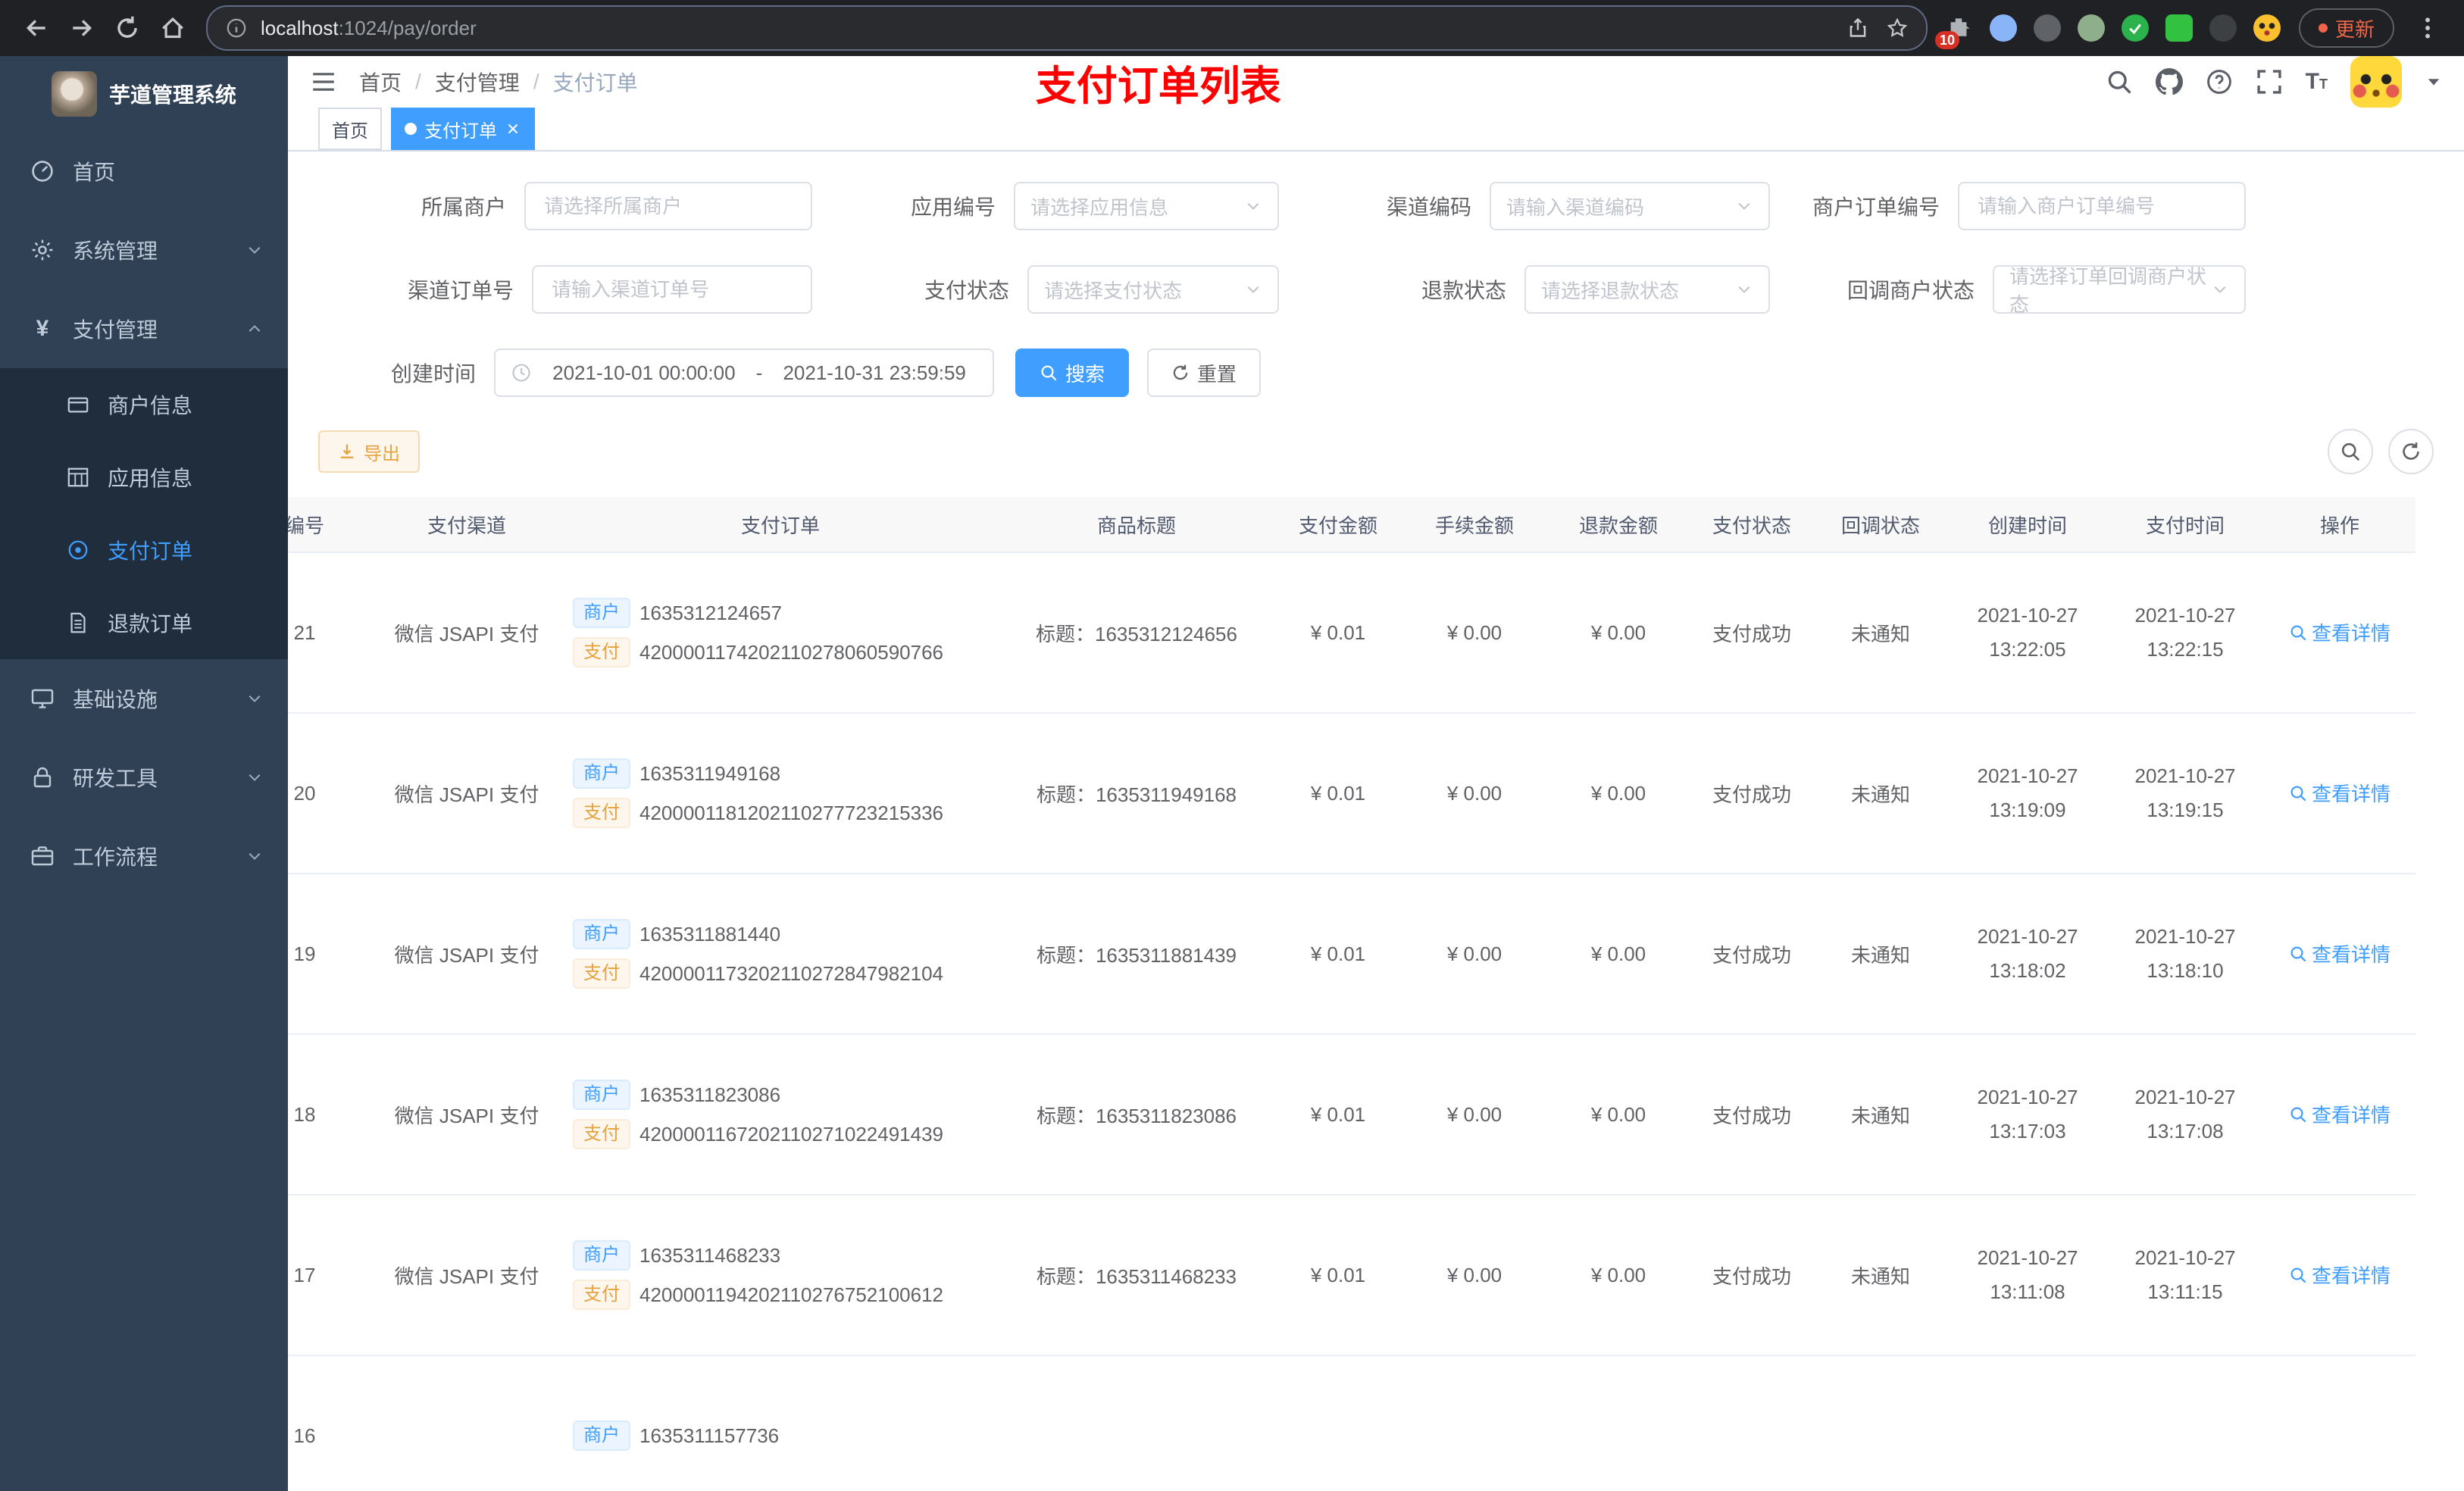  What do you see at coordinates (1204, 373) in the screenshot?
I see `reset-button: 重置` at bounding box center [1204, 373].